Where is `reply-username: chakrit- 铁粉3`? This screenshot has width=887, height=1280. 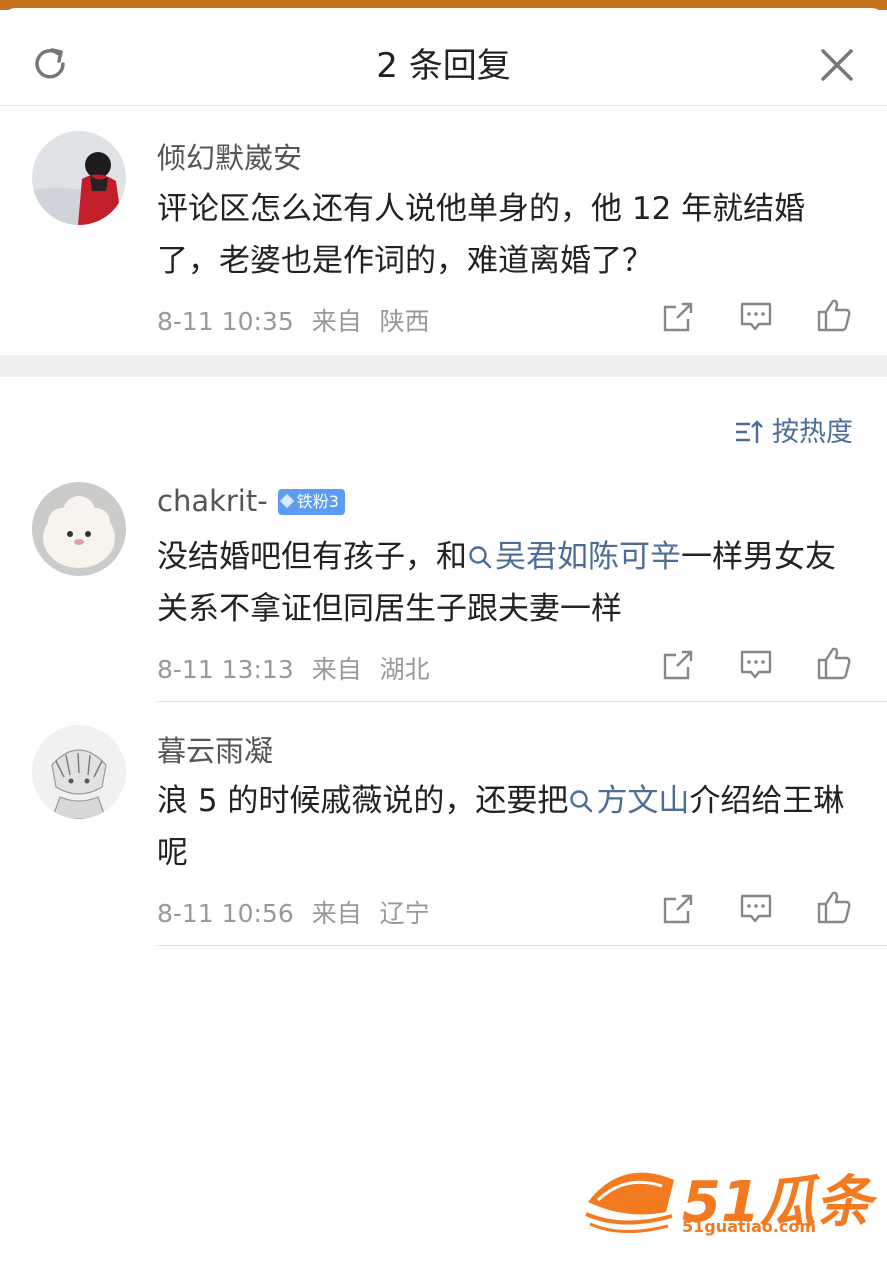 reply-username: chakrit- 铁粉3 is located at coordinates (251, 501).